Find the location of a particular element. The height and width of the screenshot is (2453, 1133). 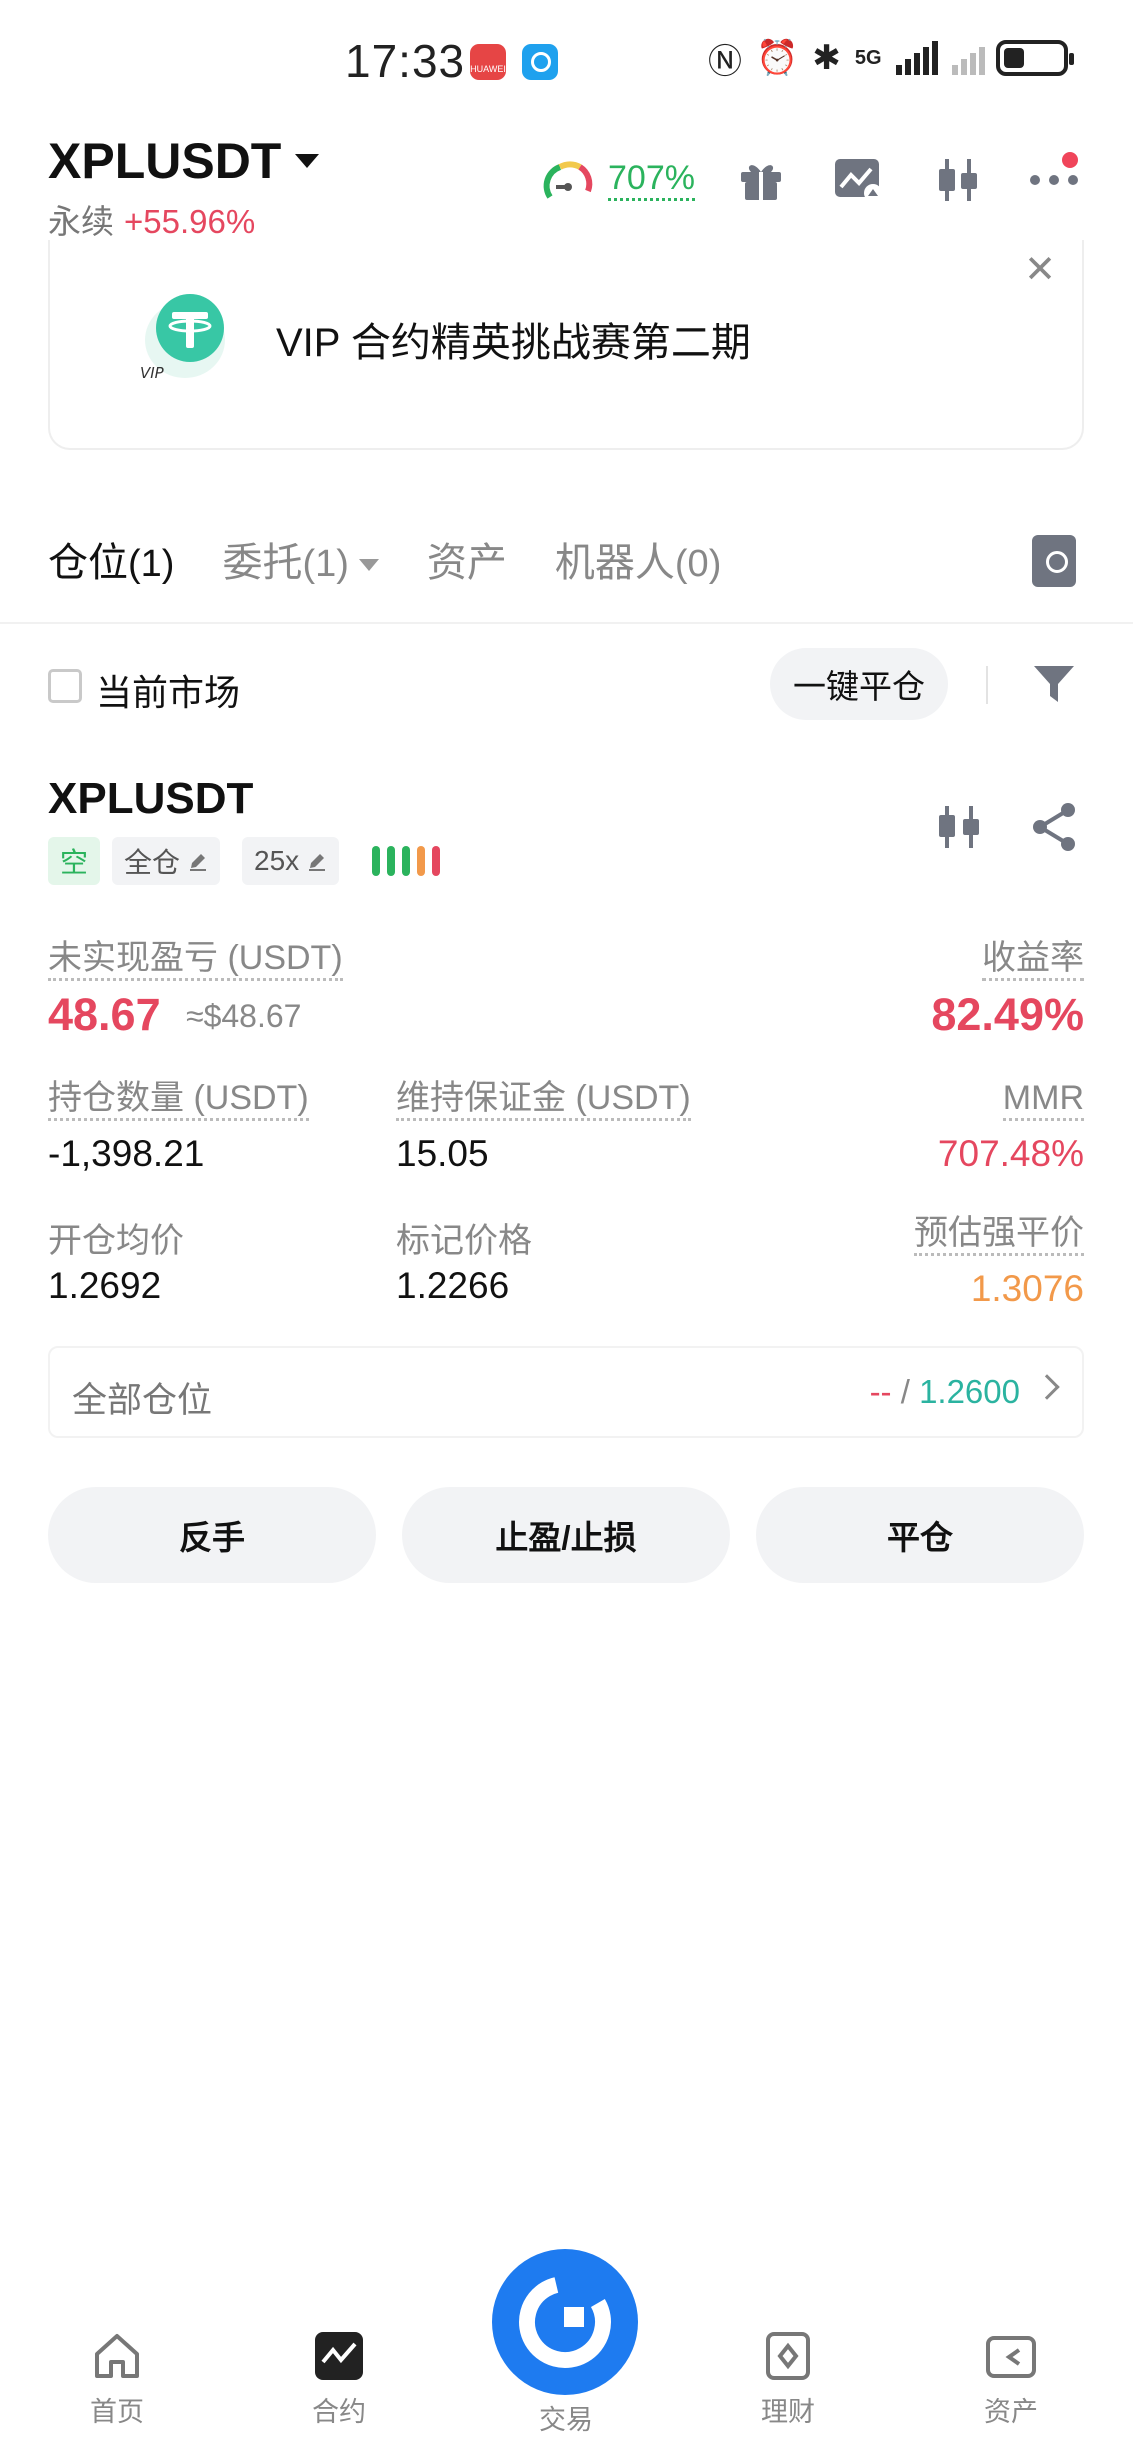

risk-gauge-icon is located at coordinates (568, 183).